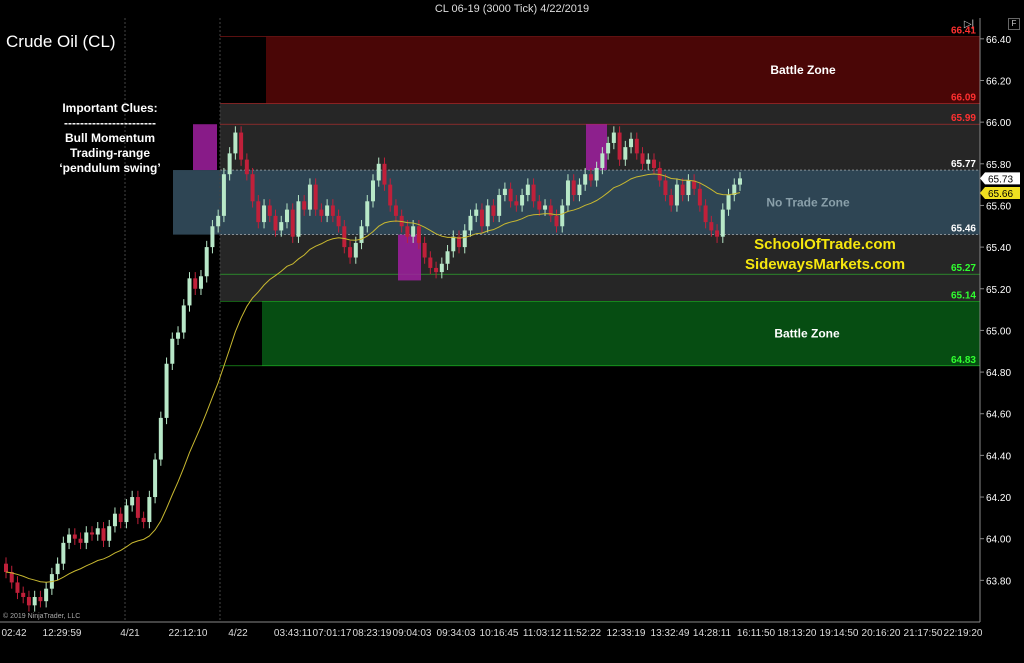  Describe the element at coordinates (756, 633) in the screenshot. I see `x-tick-label: 16:11:50` at that location.